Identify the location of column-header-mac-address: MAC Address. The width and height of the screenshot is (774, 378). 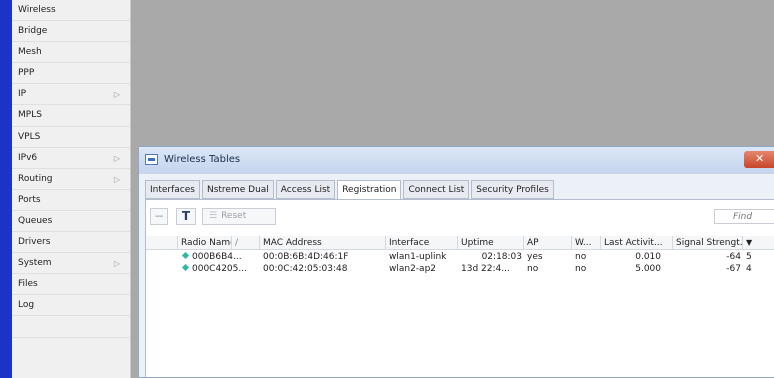
(323, 243).